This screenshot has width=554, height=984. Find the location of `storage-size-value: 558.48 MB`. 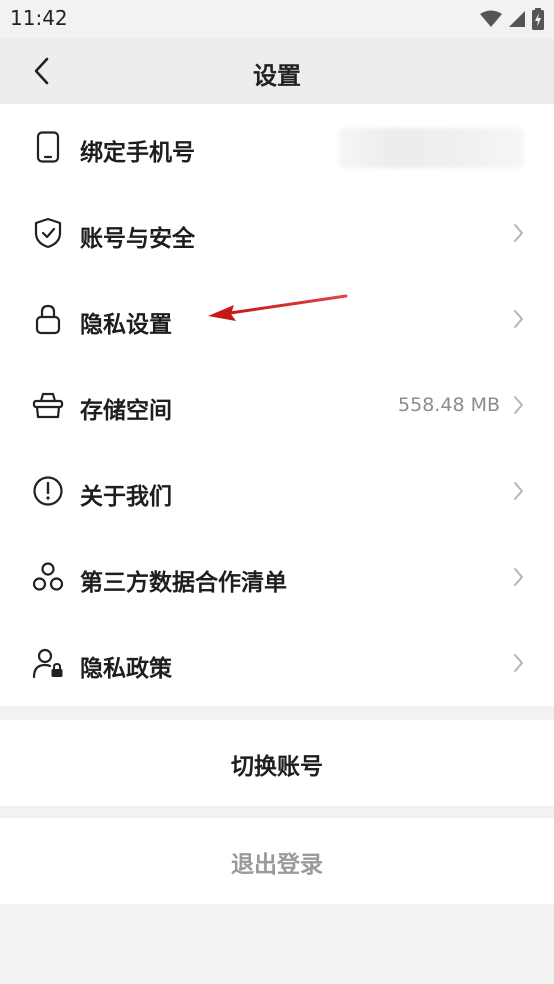

storage-size-value: 558.48 MB is located at coordinates (449, 405).